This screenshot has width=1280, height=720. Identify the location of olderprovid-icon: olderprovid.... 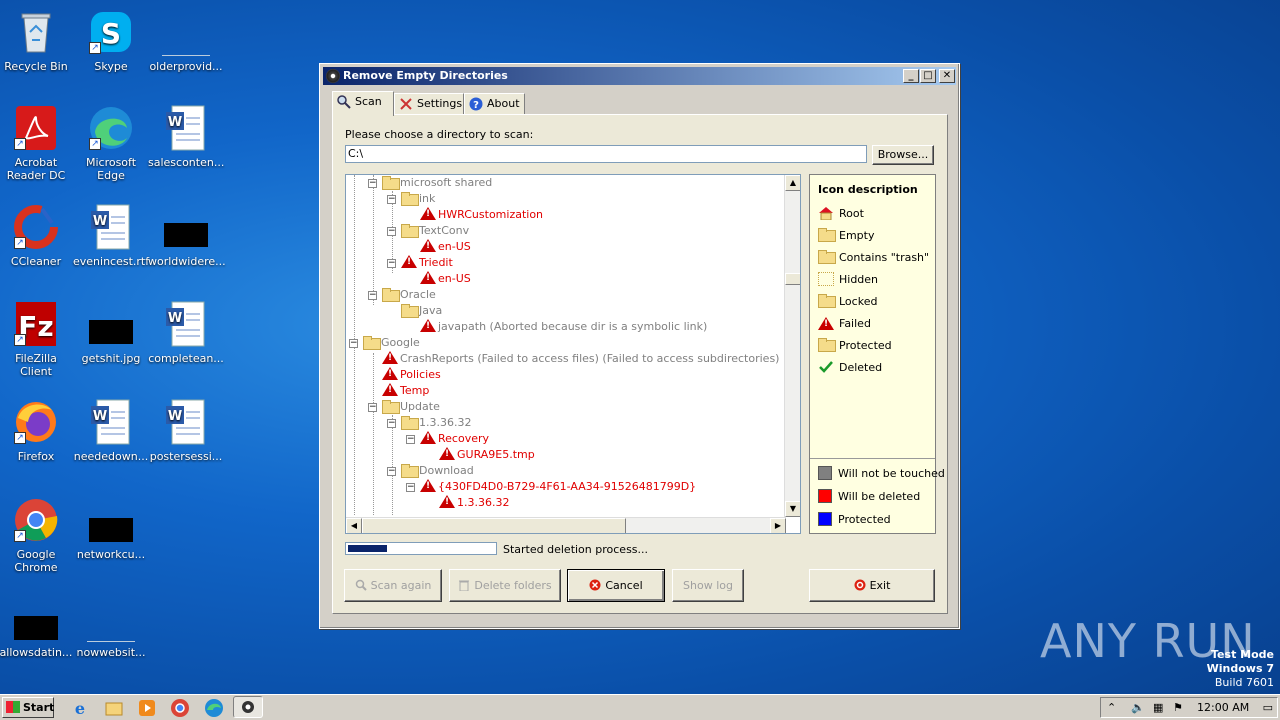
(186, 40).